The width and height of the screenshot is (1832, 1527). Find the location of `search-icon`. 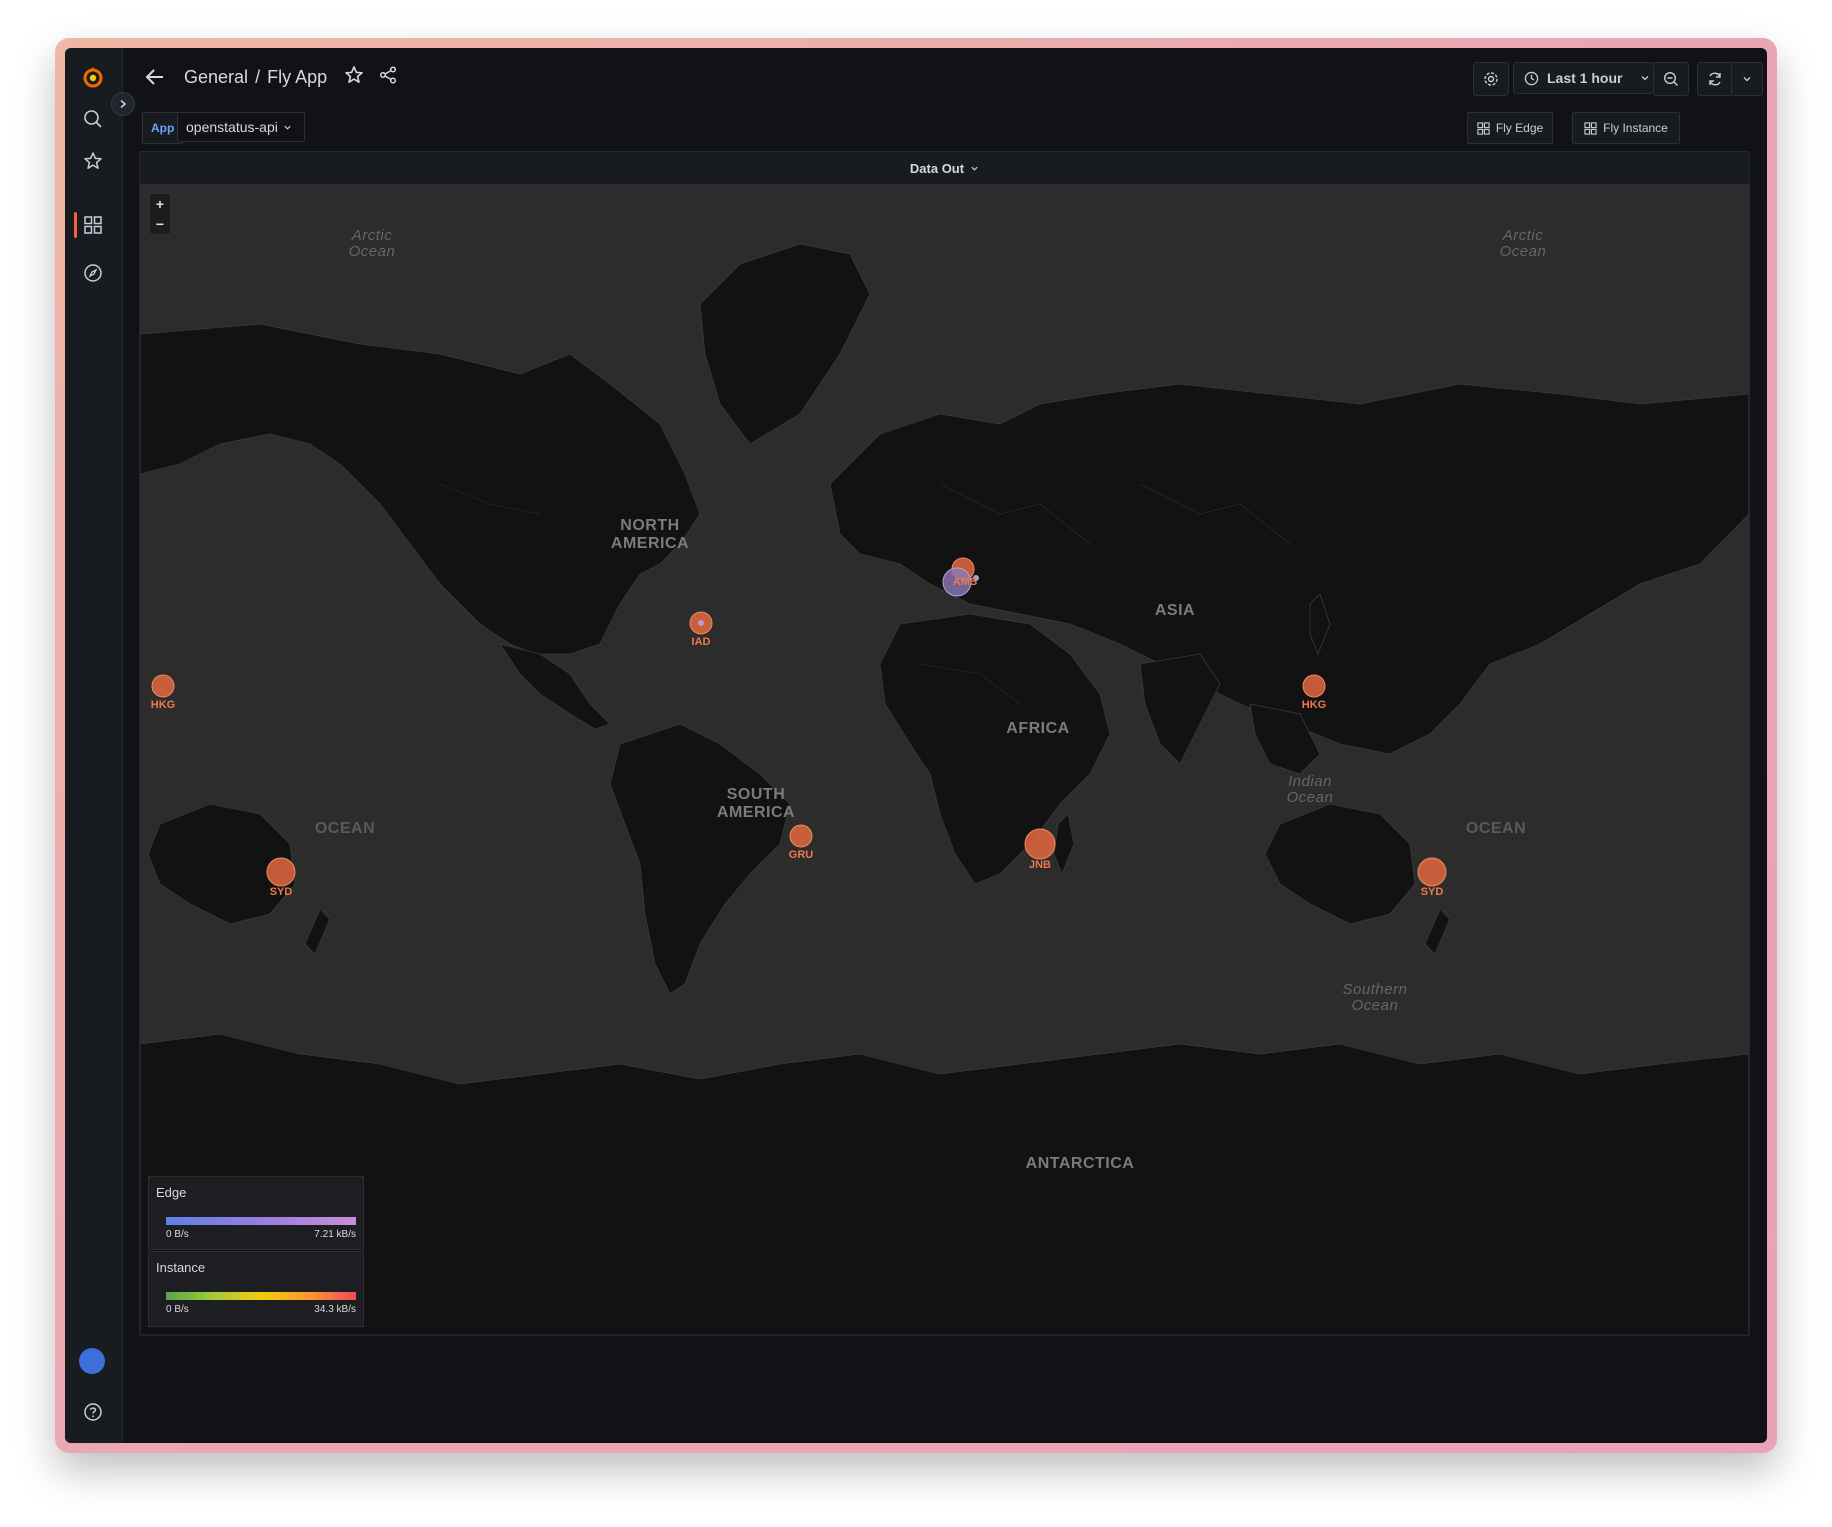

search-icon is located at coordinates (93, 119).